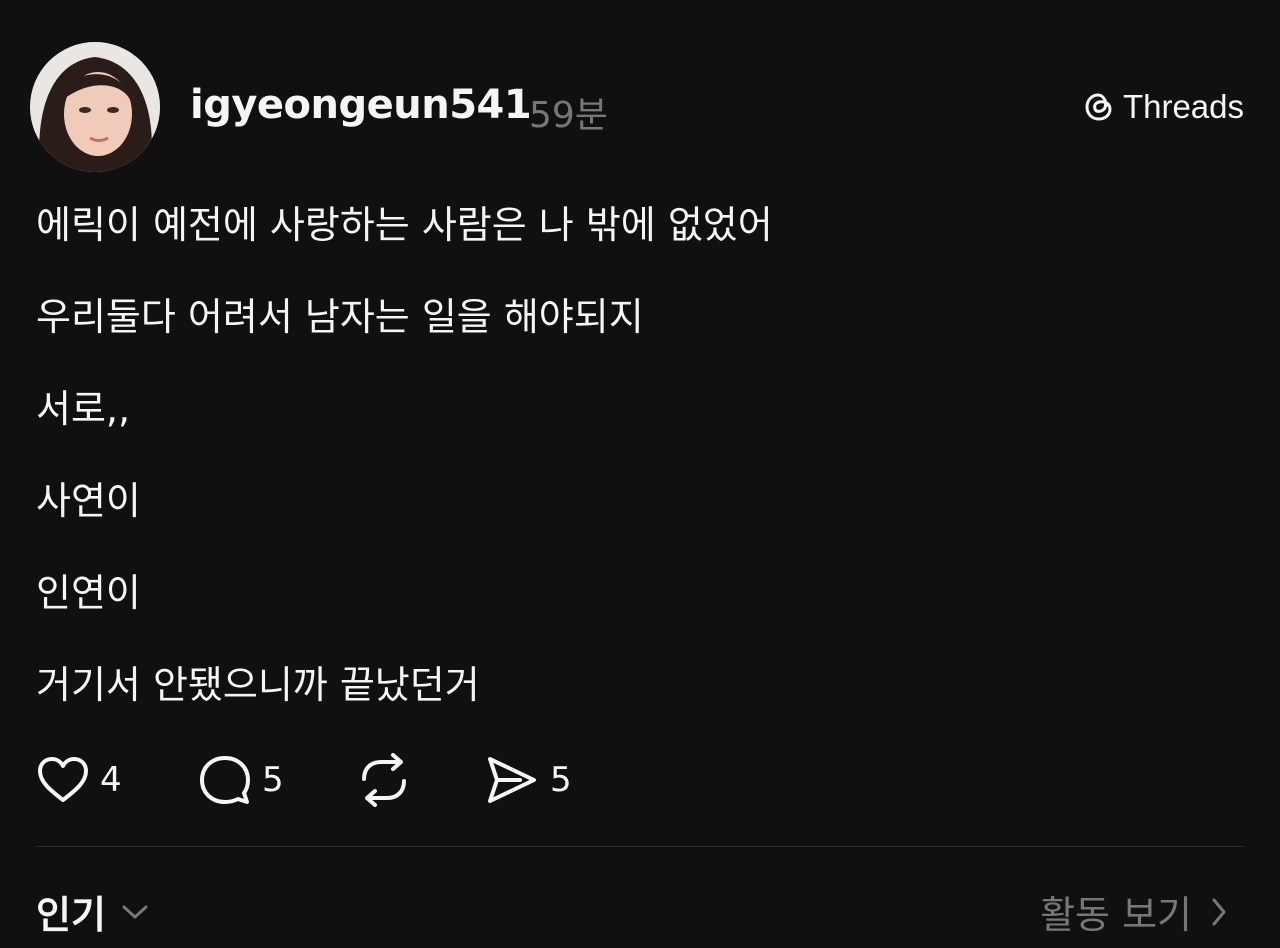 This screenshot has height=948, width=1280. Describe the element at coordinates (561, 780) in the screenshot. I see `share-count: 5` at that location.